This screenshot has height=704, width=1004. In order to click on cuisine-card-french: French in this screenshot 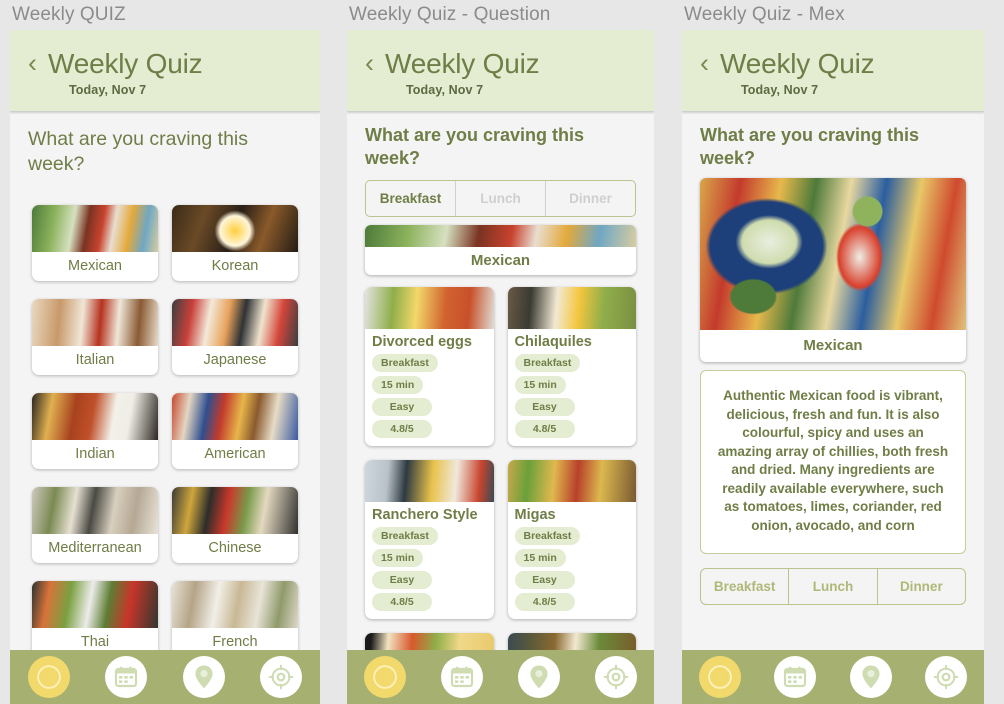, I will do `click(235, 617)`.